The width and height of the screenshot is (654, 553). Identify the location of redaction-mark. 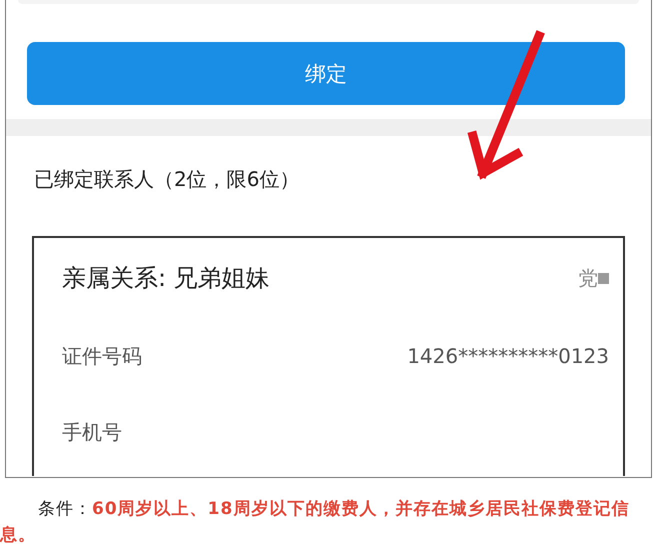
(603, 278).